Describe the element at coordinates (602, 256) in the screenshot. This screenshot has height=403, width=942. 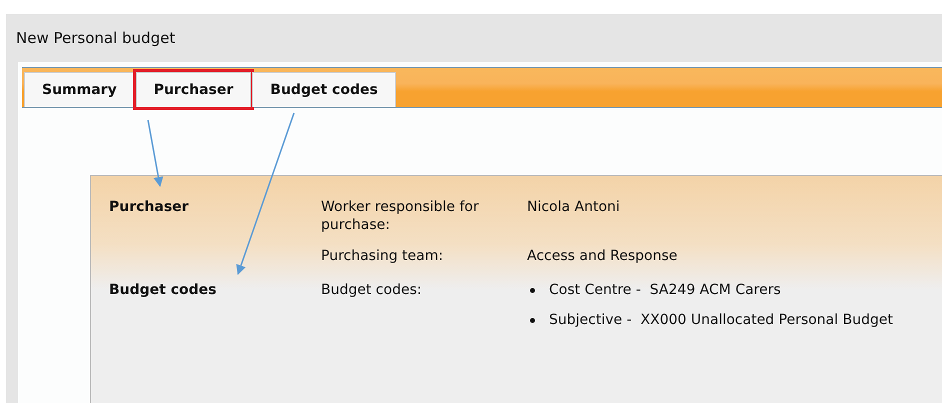
I see `field-value: Access and Response` at that location.